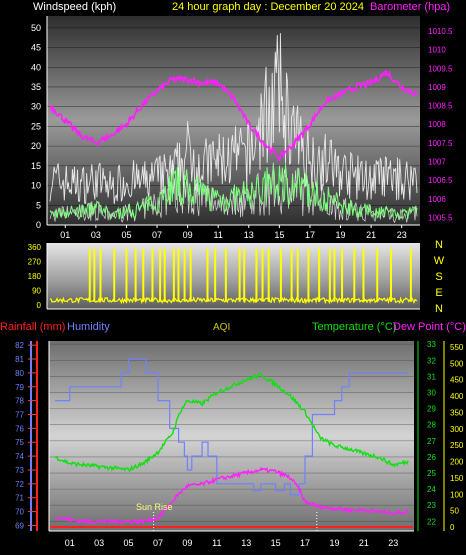  Describe the element at coordinates (431, 344) in the screenshot. I see `temp-y-tick: 33` at that location.